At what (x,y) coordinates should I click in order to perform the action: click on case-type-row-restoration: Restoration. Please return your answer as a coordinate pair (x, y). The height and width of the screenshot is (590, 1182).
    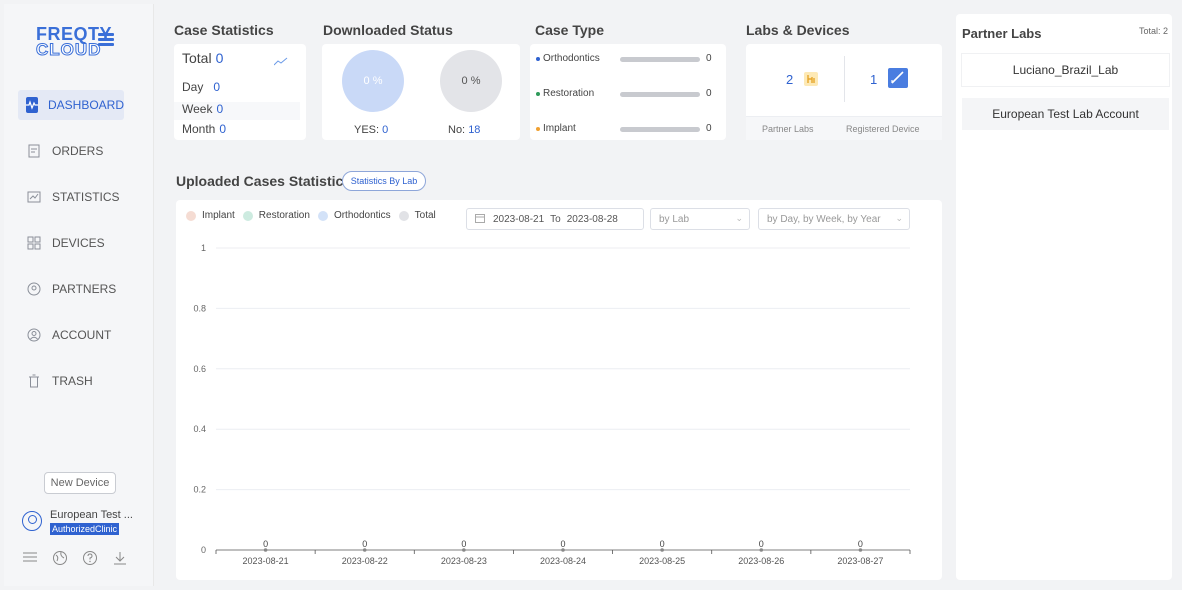
    Looking at the image, I should click on (565, 93).